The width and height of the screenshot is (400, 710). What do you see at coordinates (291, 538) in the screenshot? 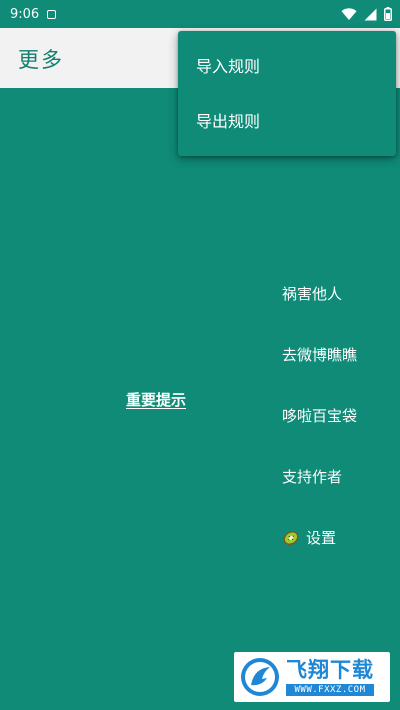
I see `kiwi-icon` at bounding box center [291, 538].